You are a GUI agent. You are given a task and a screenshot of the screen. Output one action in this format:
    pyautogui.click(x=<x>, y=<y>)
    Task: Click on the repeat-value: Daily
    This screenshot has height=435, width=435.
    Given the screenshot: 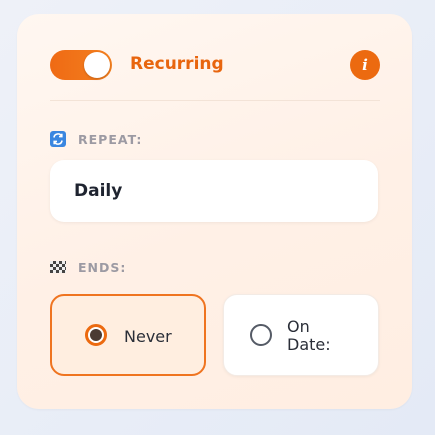 What is the action you would take?
    pyautogui.click(x=98, y=191)
    